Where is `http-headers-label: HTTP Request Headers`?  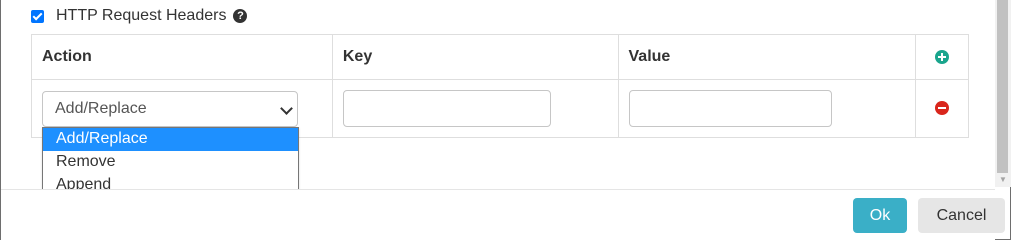
http-headers-label: HTTP Request Headers is located at coordinates (141, 15).